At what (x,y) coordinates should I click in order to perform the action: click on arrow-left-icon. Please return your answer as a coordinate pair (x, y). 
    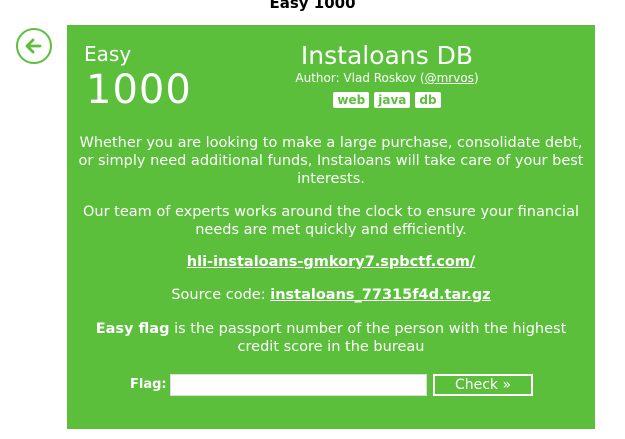
    Looking at the image, I should click on (34, 46).